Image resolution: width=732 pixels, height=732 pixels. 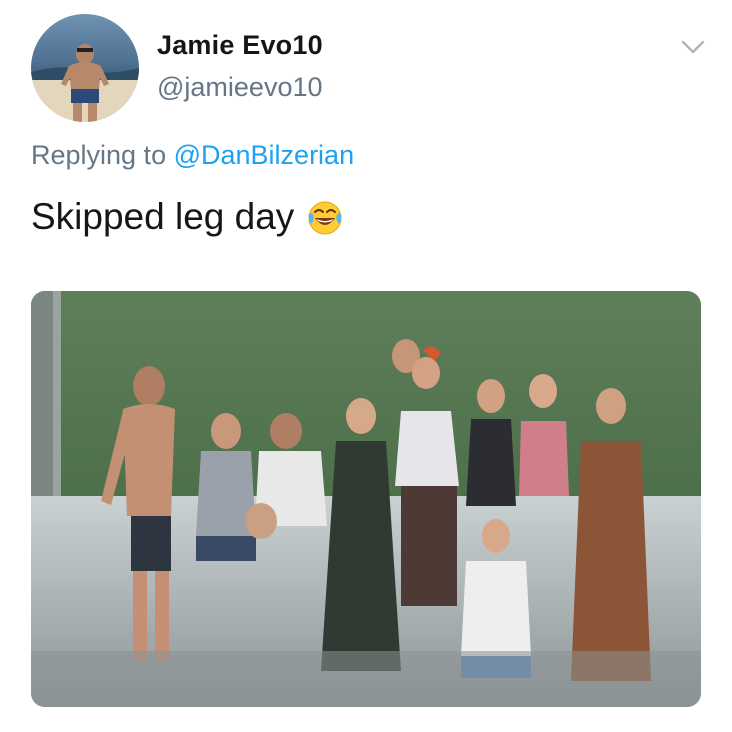 I want to click on display-name: Jamie Evo10, so click(x=240, y=45).